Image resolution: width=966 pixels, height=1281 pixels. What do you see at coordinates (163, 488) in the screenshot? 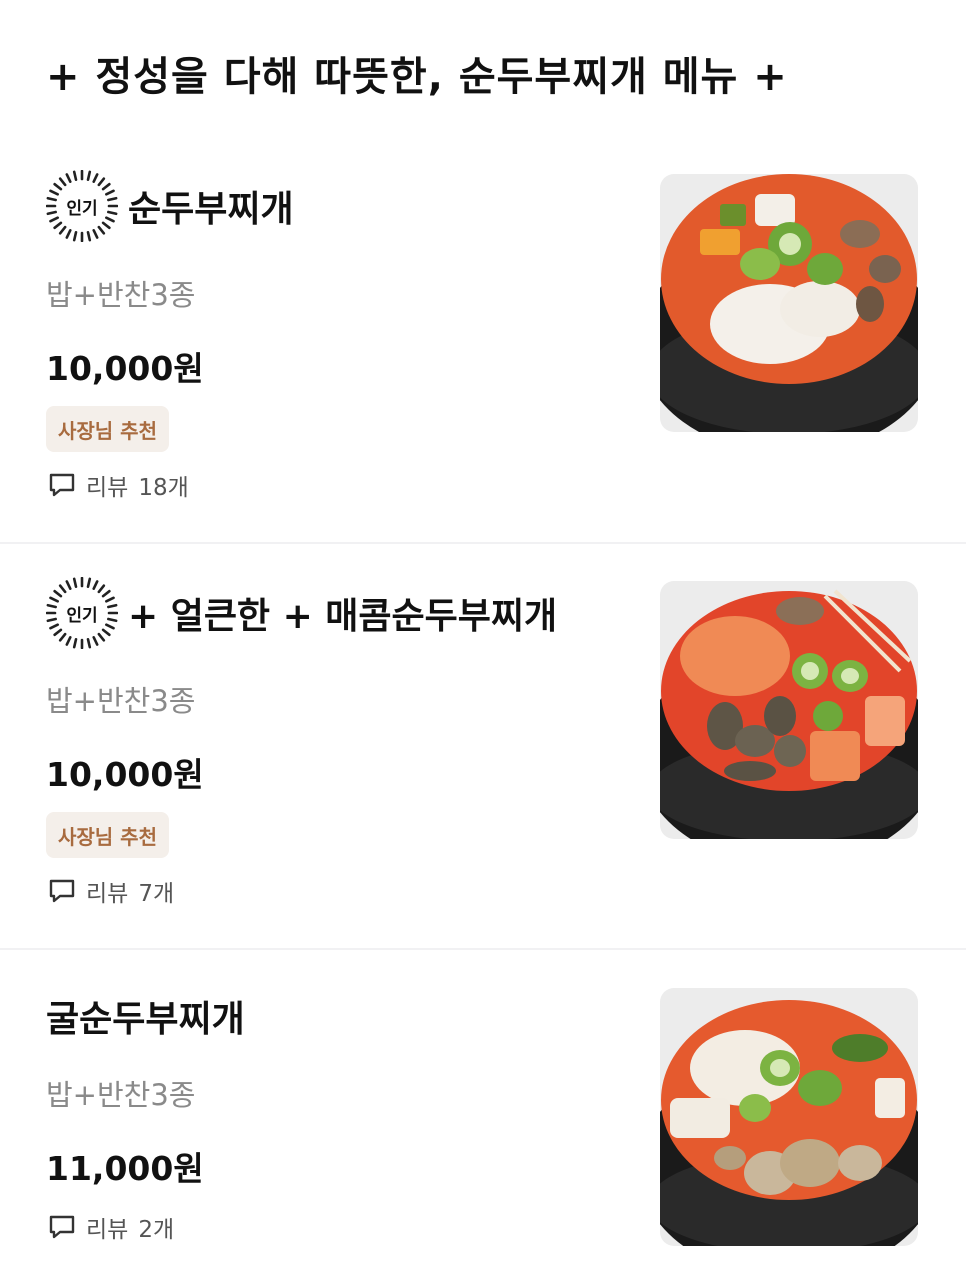
I see `review-count: 18개` at bounding box center [163, 488].